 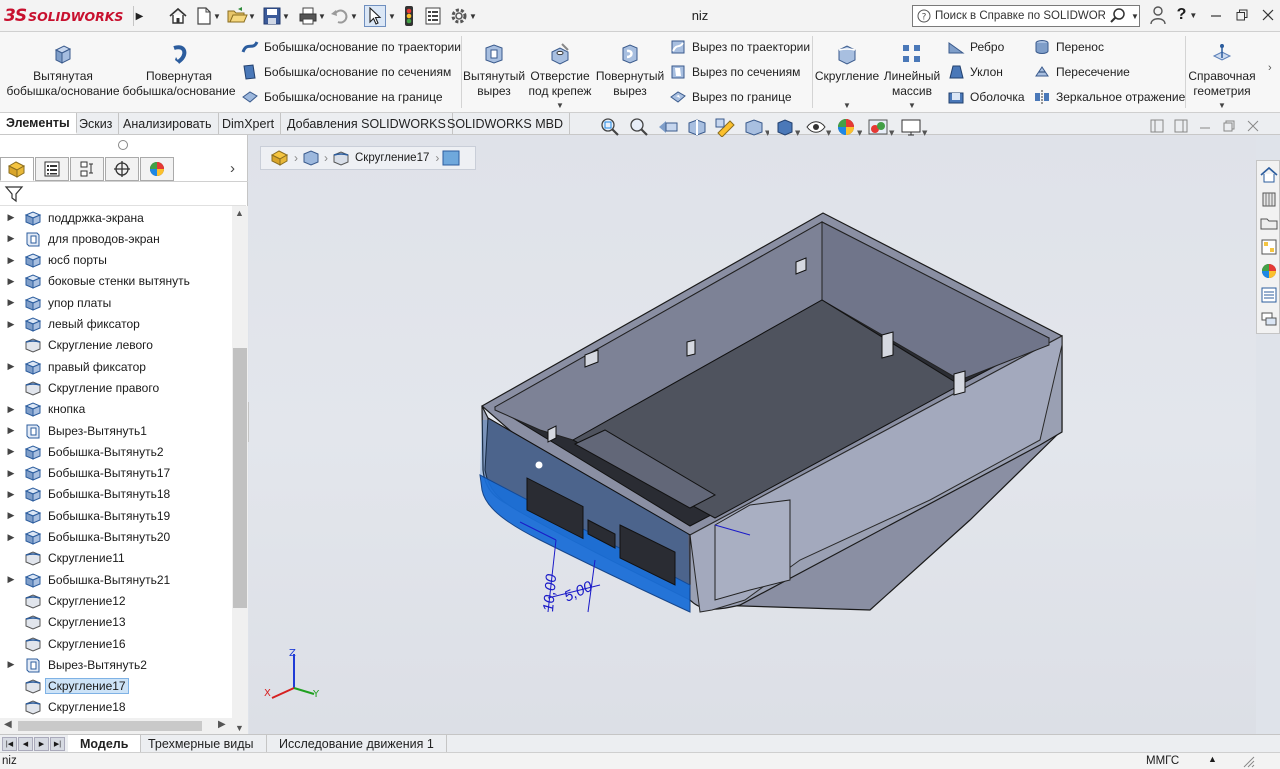 I want to click on zoom-to-fit-icon, so click(x=610, y=127).